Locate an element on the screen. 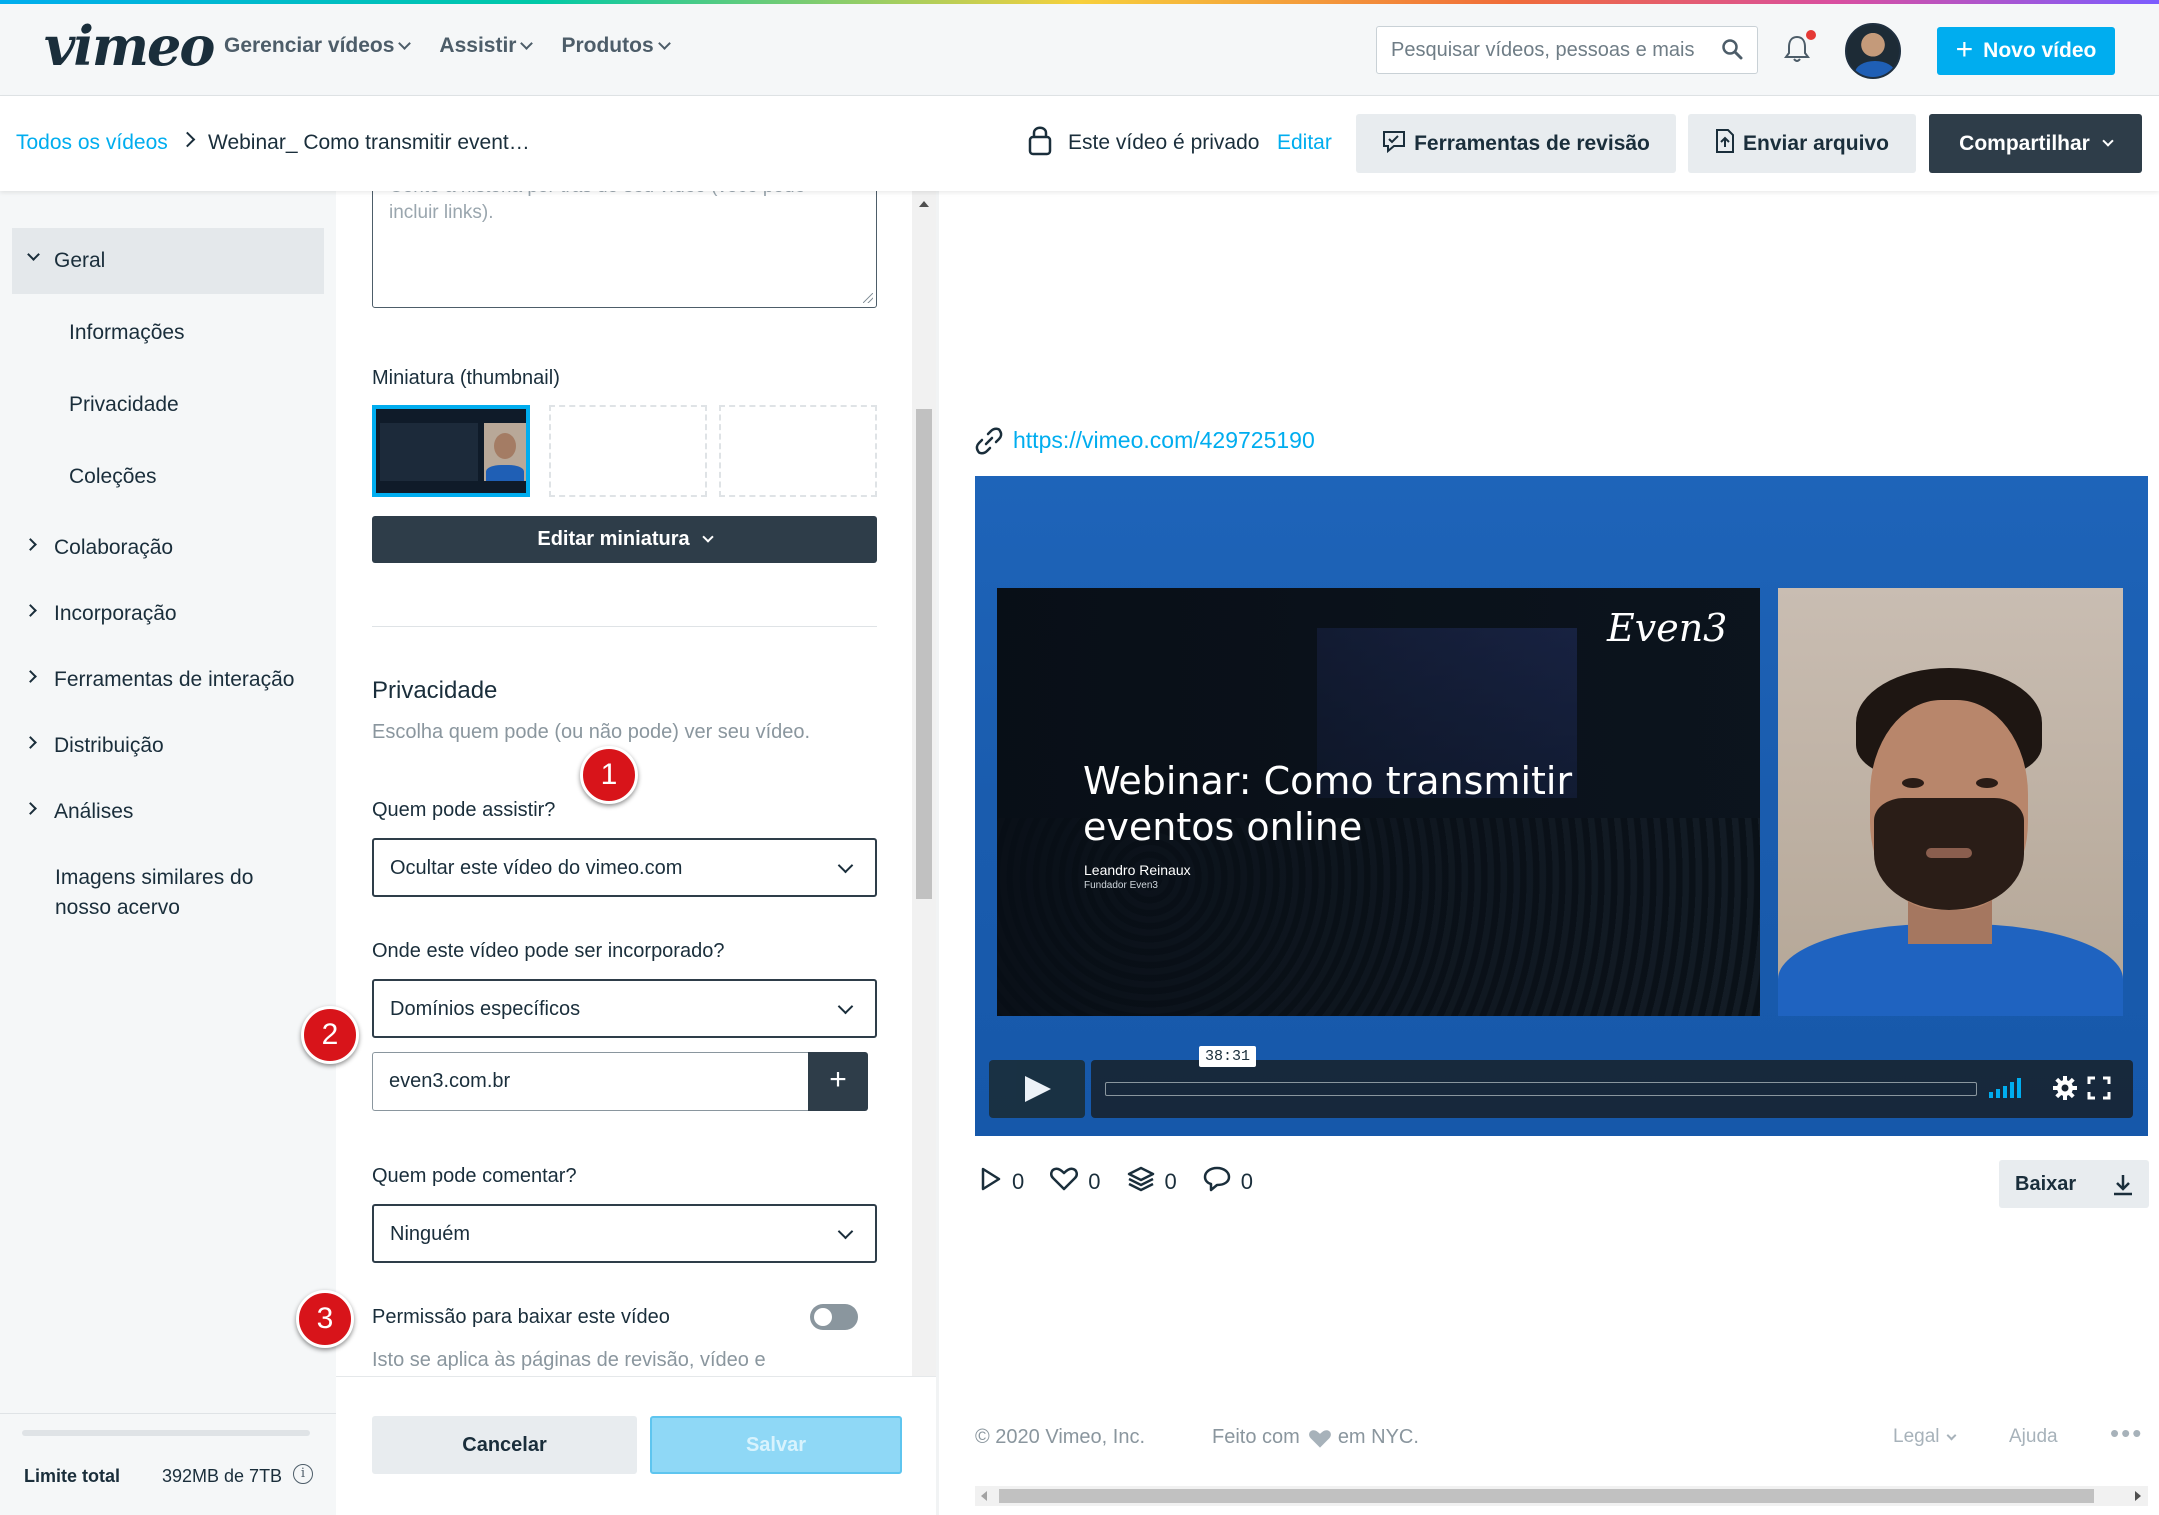  fullscreen-icon is located at coordinates (2099, 1090).